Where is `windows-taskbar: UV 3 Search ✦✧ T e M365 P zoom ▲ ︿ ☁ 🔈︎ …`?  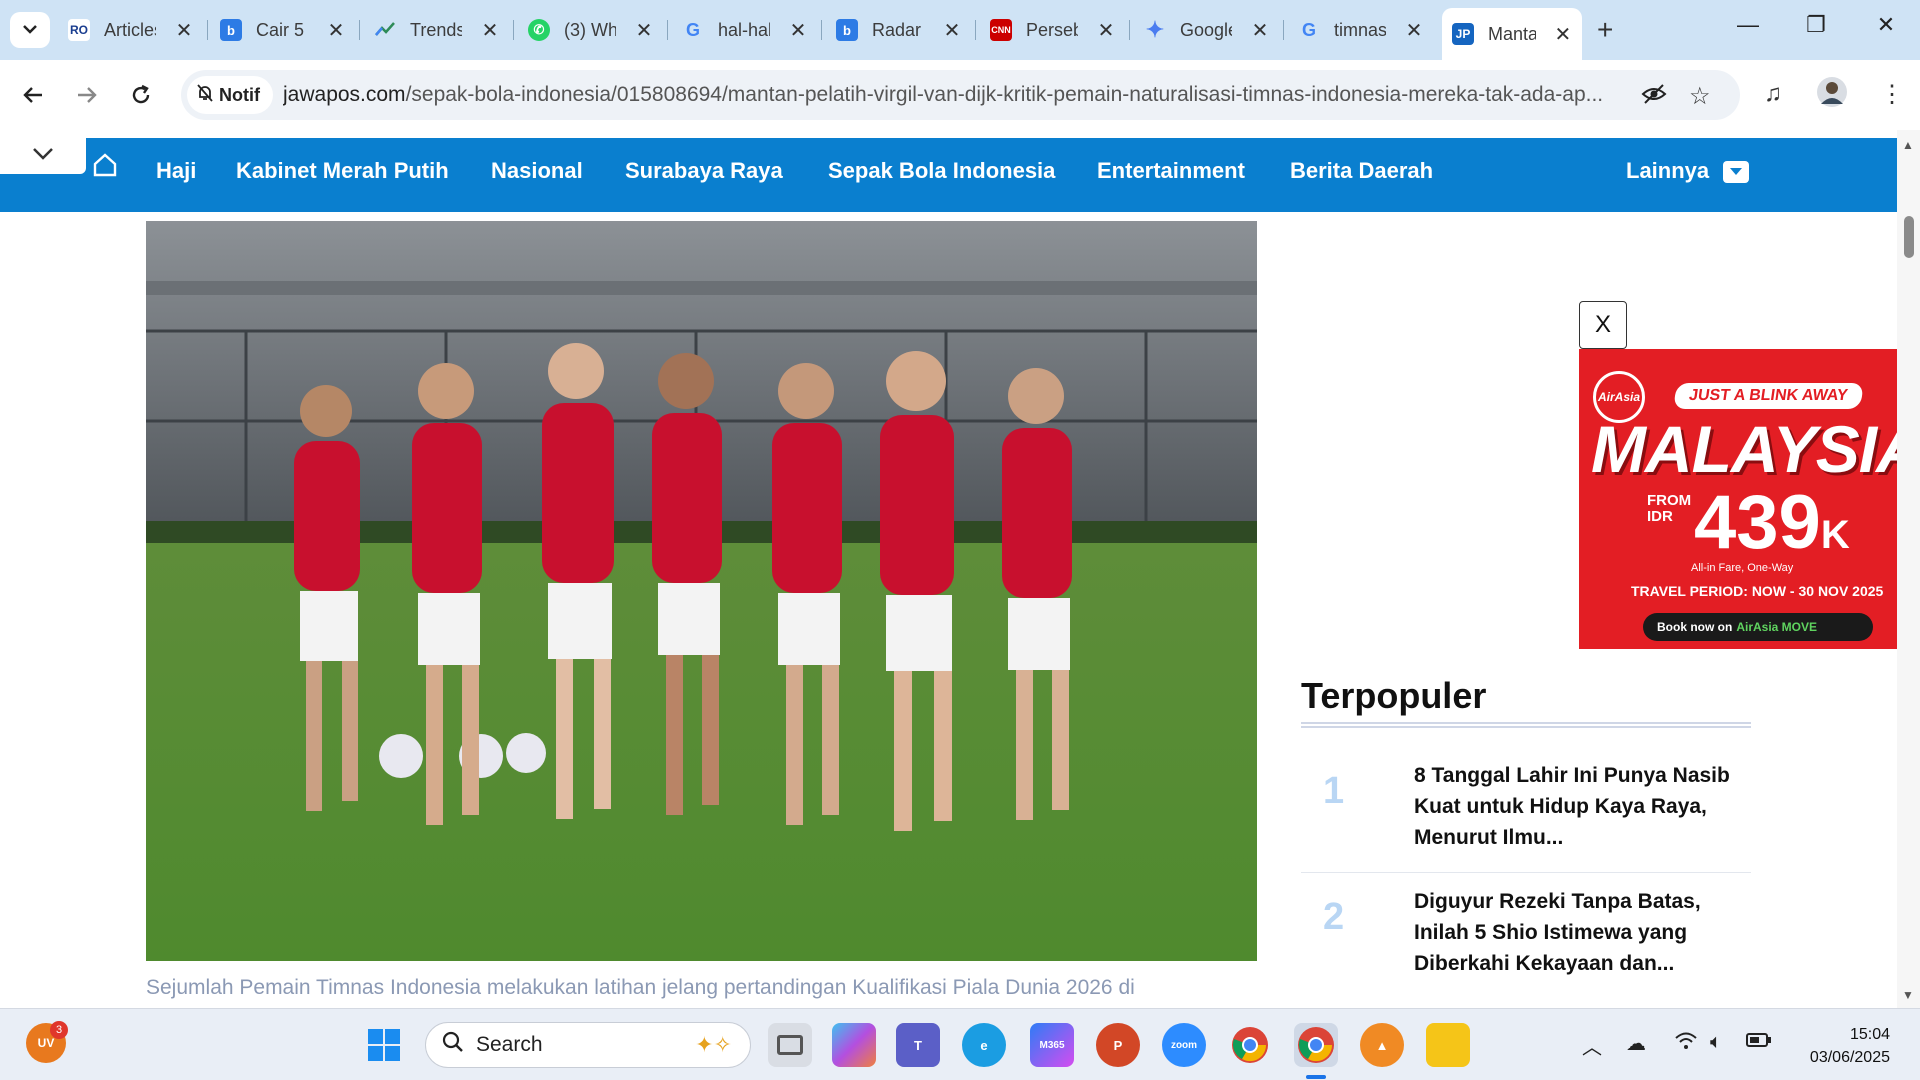 windows-taskbar: UV 3 Search ✦✧ T e M365 P zoom ▲ ︿ ☁ 🔈︎ … is located at coordinates (960, 1044).